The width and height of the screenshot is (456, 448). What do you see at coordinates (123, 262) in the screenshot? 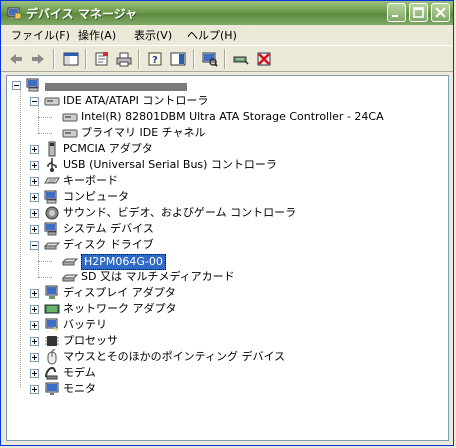
I see `tree-item-label-selected: H2PM064G-00` at bounding box center [123, 262].